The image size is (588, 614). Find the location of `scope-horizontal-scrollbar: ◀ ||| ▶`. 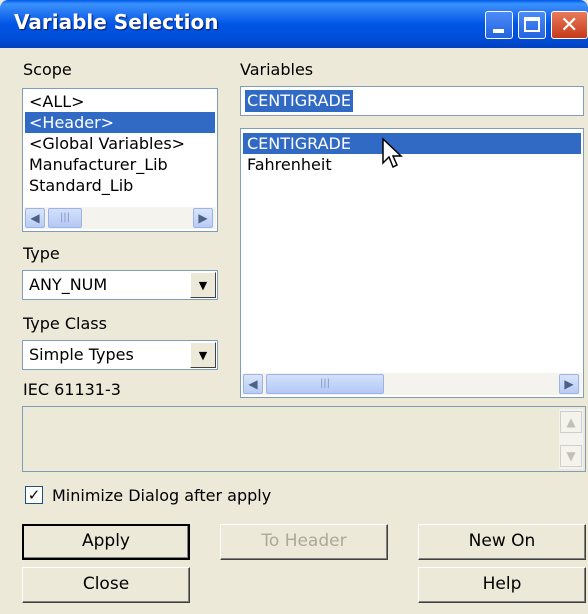

scope-horizontal-scrollbar: ◀ ||| ▶ is located at coordinates (120, 218).